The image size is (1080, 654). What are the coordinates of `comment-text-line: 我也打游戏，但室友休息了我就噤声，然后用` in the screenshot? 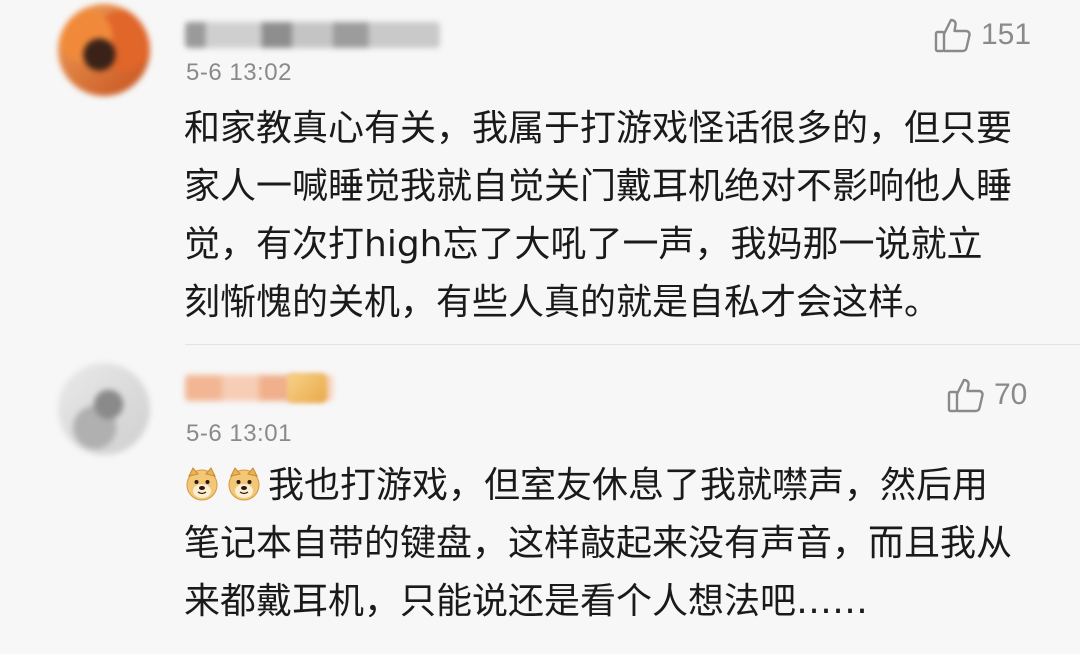 It's located at (624, 486).